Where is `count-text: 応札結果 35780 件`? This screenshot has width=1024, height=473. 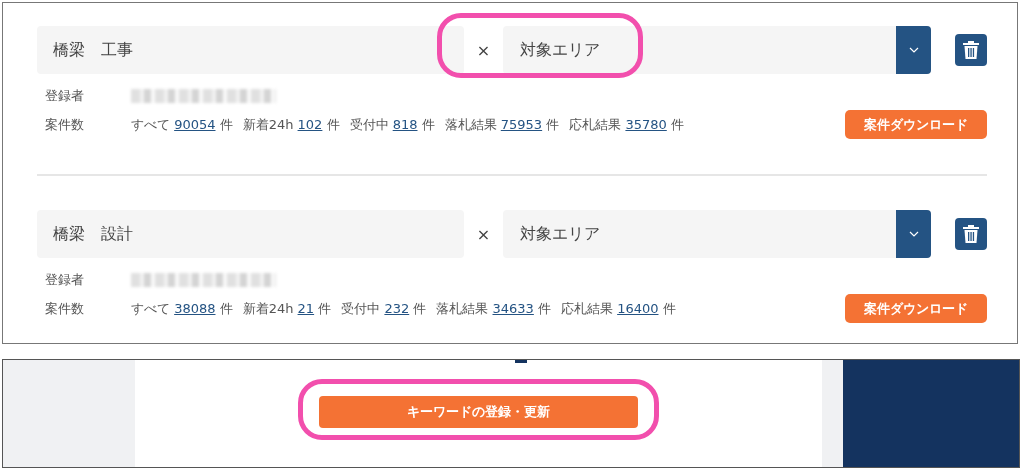 count-text: 応札結果 35780 件 is located at coordinates (626, 124).